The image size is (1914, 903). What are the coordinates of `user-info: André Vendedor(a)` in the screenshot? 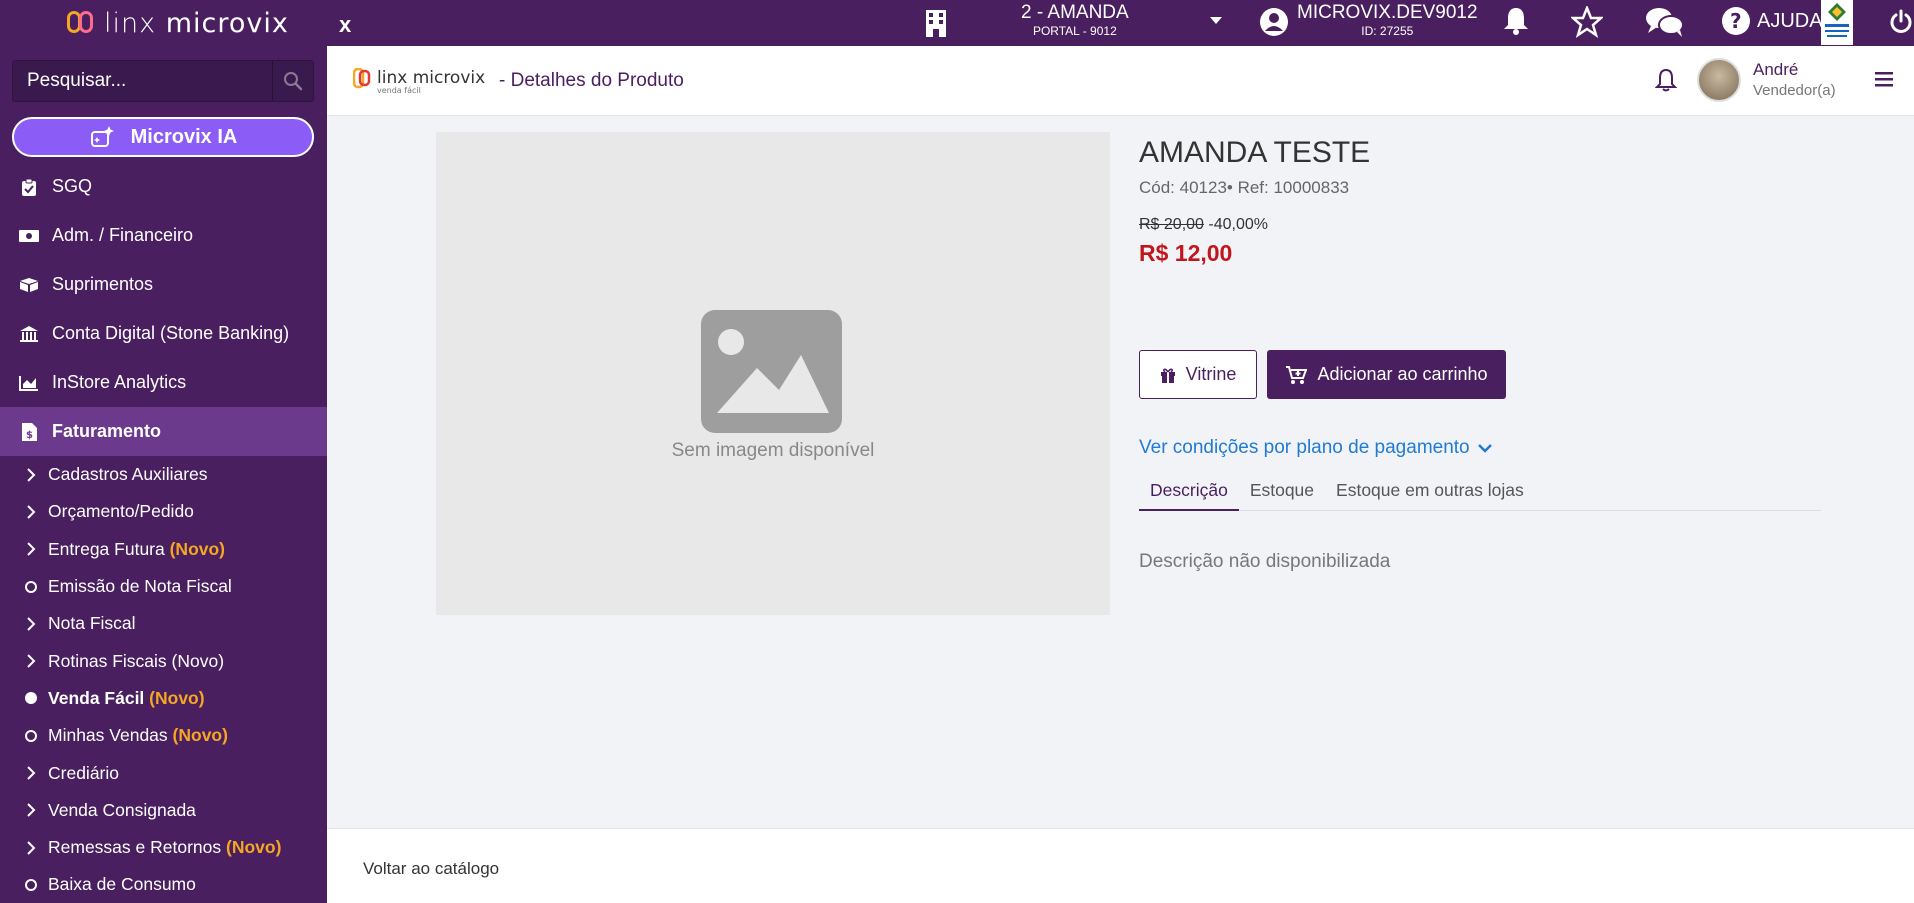 It's located at (1794, 79).